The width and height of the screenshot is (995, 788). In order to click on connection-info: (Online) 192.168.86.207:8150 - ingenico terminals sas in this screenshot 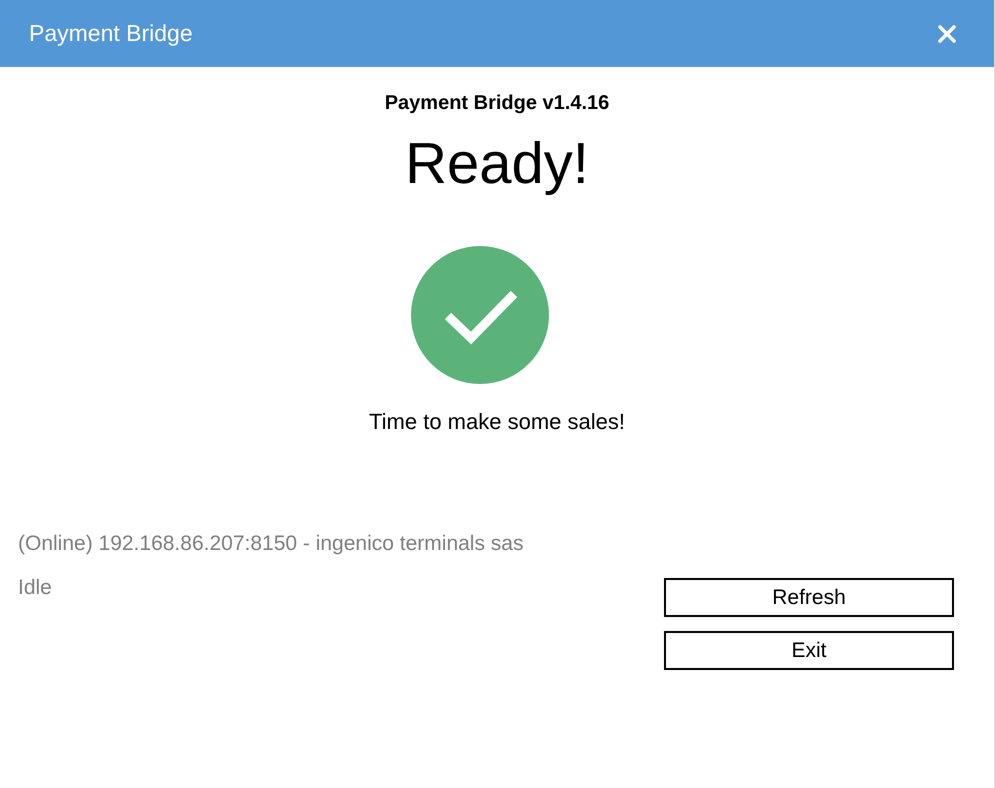, I will do `click(271, 544)`.